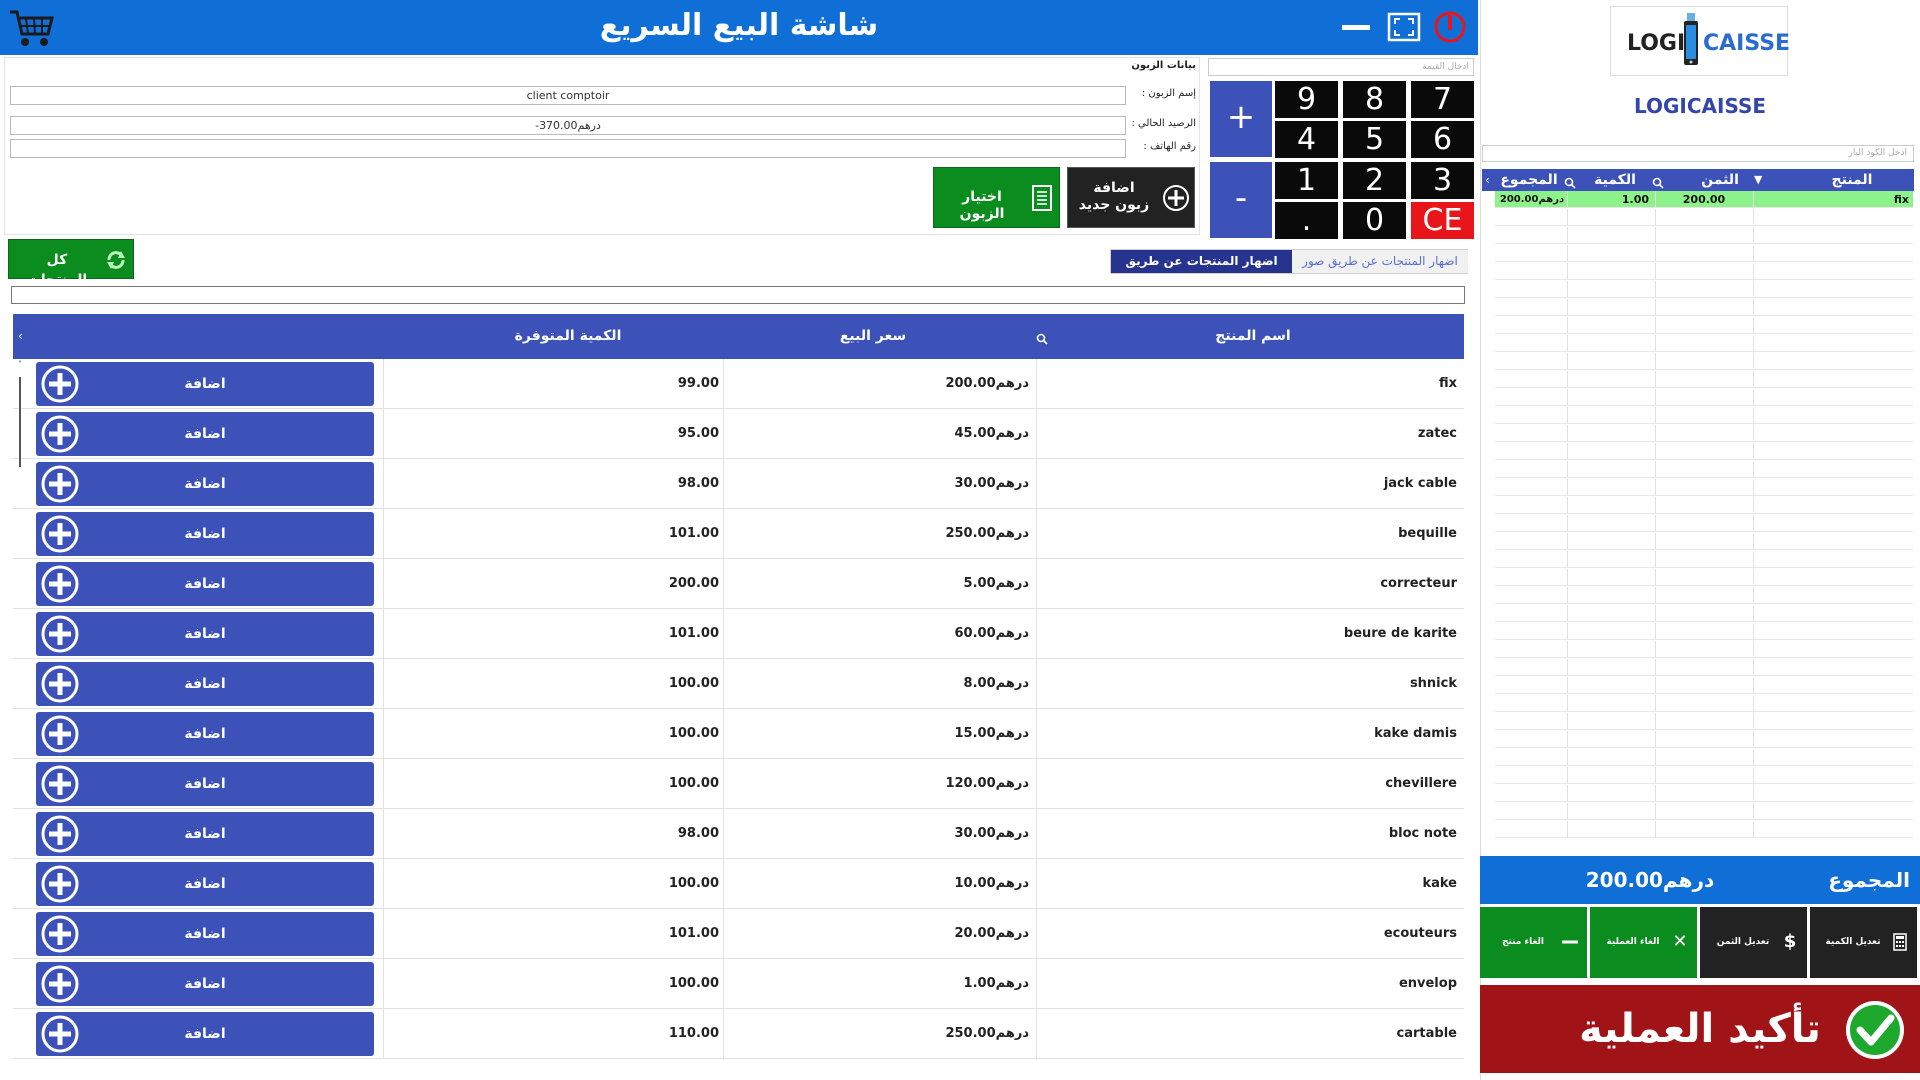 The width and height of the screenshot is (1920, 1080). I want to click on cart-row: fix 200.00 1.00 200.00درهم, so click(1704, 199).